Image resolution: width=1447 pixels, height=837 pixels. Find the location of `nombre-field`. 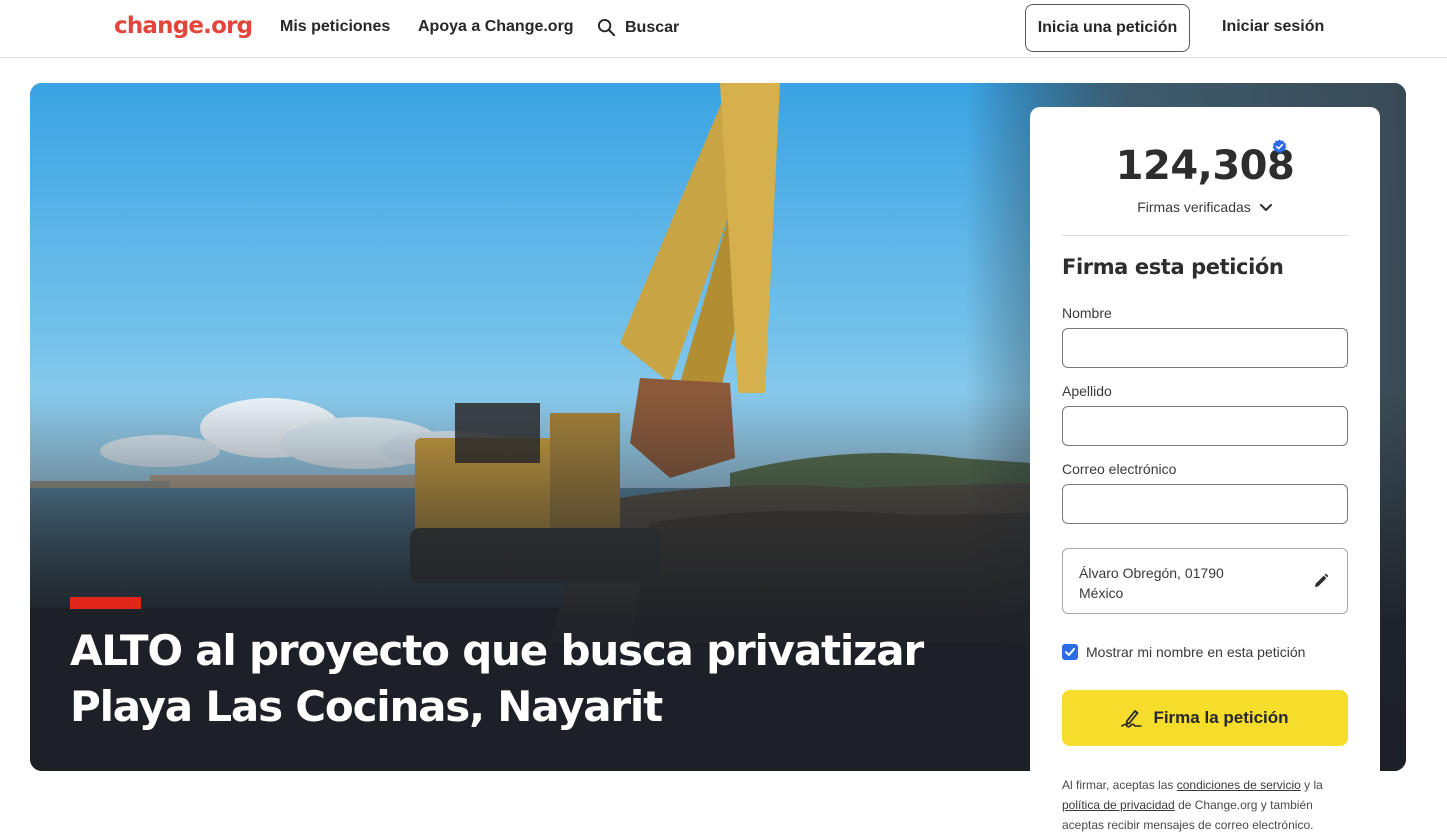

nombre-field is located at coordinates (1205, 348).